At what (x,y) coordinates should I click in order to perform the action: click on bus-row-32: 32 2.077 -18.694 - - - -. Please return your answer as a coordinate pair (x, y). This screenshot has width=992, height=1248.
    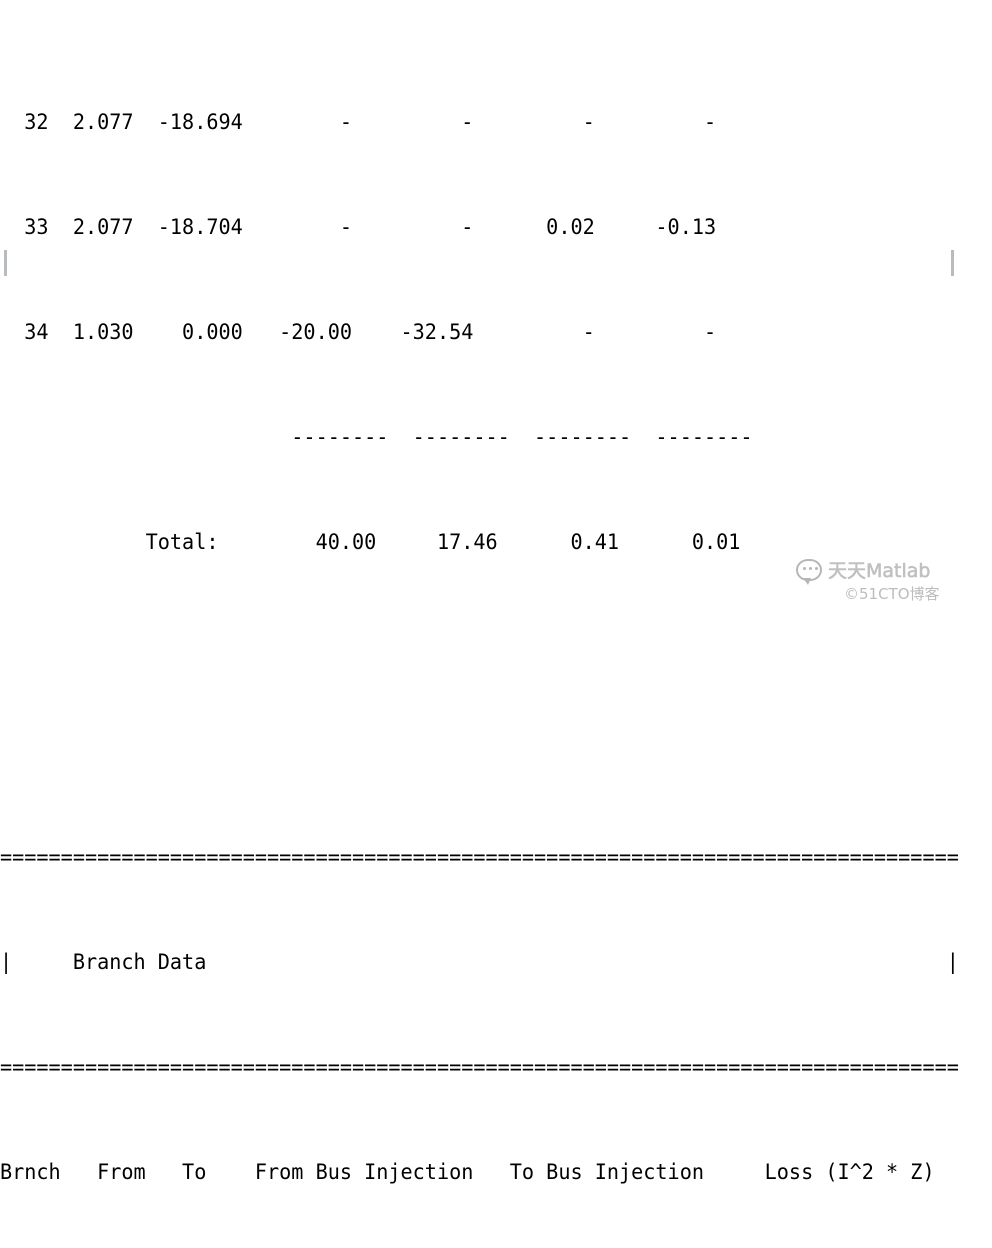
    Looking at the image, I should click on (358, 122).